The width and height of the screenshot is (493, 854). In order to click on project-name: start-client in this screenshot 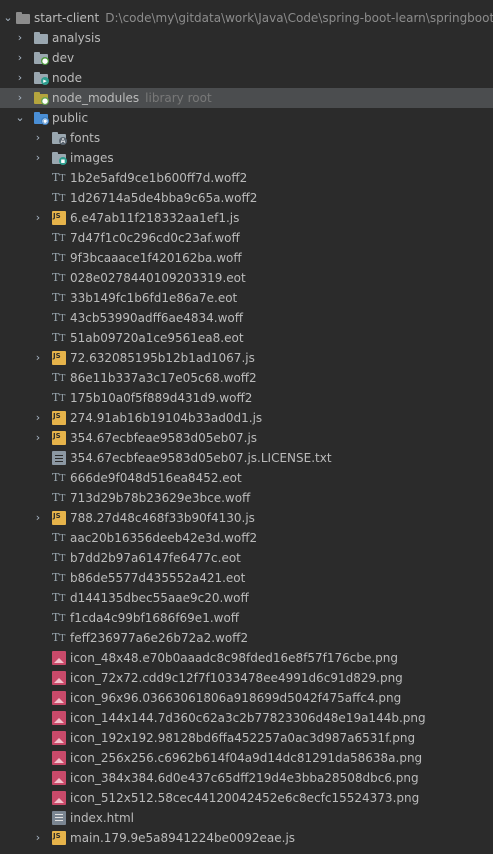, I will do `click(67, 18)`.